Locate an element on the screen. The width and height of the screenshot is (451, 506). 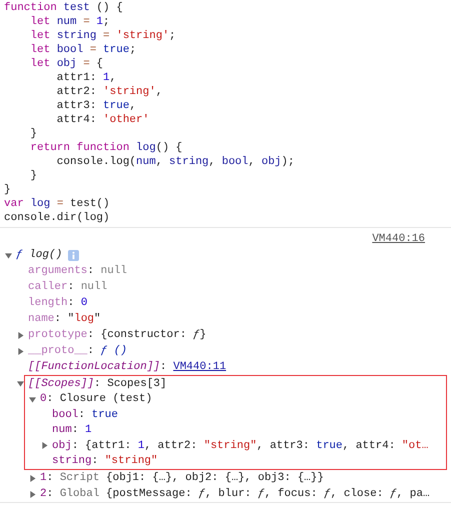
code-line: attr3: true, is located at coordinates (97, 106).